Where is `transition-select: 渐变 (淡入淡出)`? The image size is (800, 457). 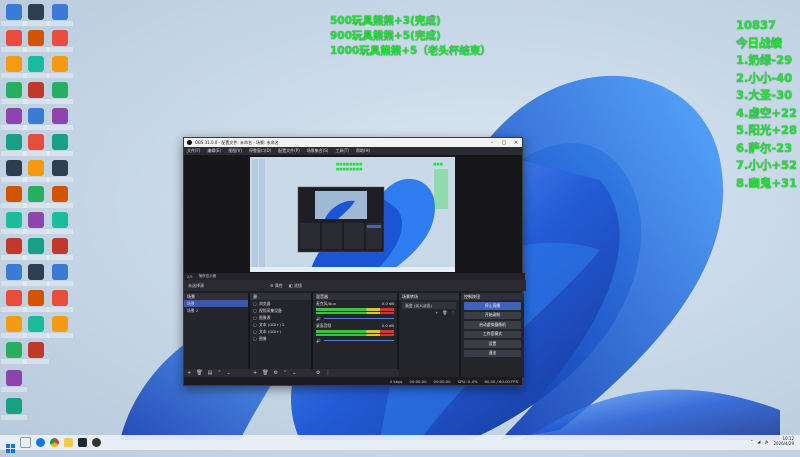 transition-select: 渐变 (淡入淡出) is located at coordinates (429, 305).